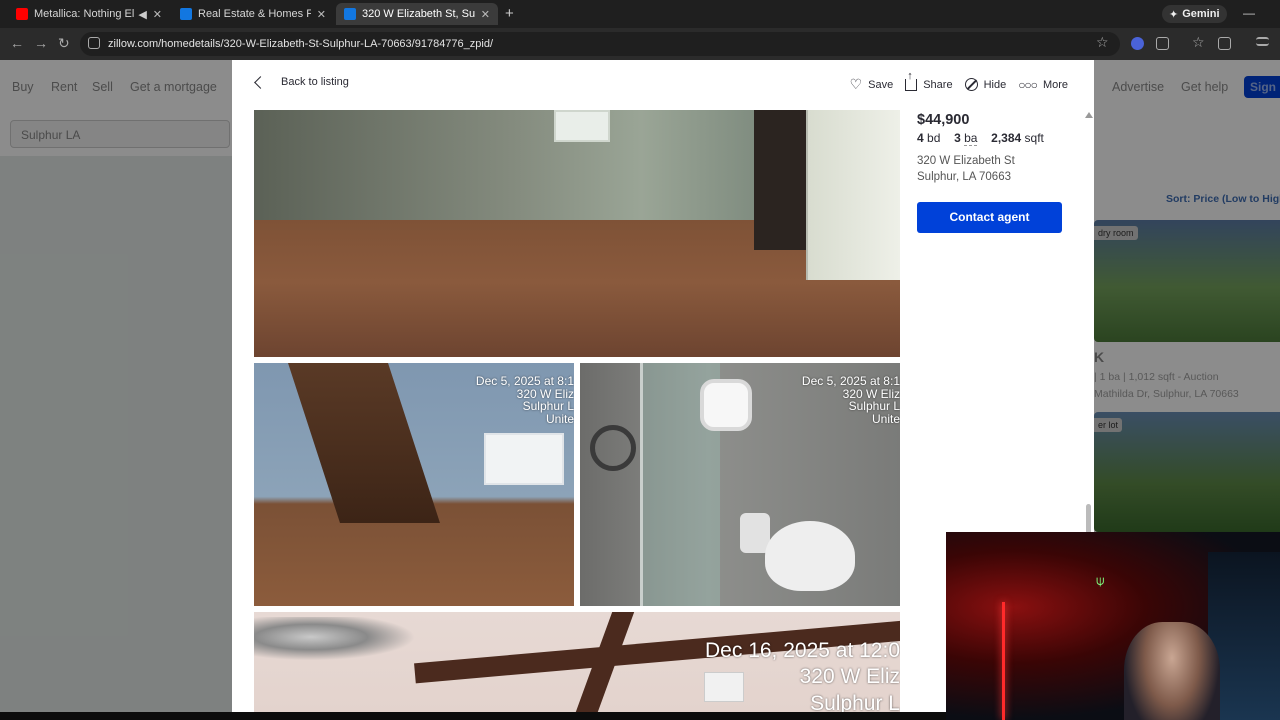 Image resolution: width=1280 pixels, height=720 pixels. Describe the element at coordinates (1174, 14) in the screenshot. I see `sparkle-icon: ✦` at that location.